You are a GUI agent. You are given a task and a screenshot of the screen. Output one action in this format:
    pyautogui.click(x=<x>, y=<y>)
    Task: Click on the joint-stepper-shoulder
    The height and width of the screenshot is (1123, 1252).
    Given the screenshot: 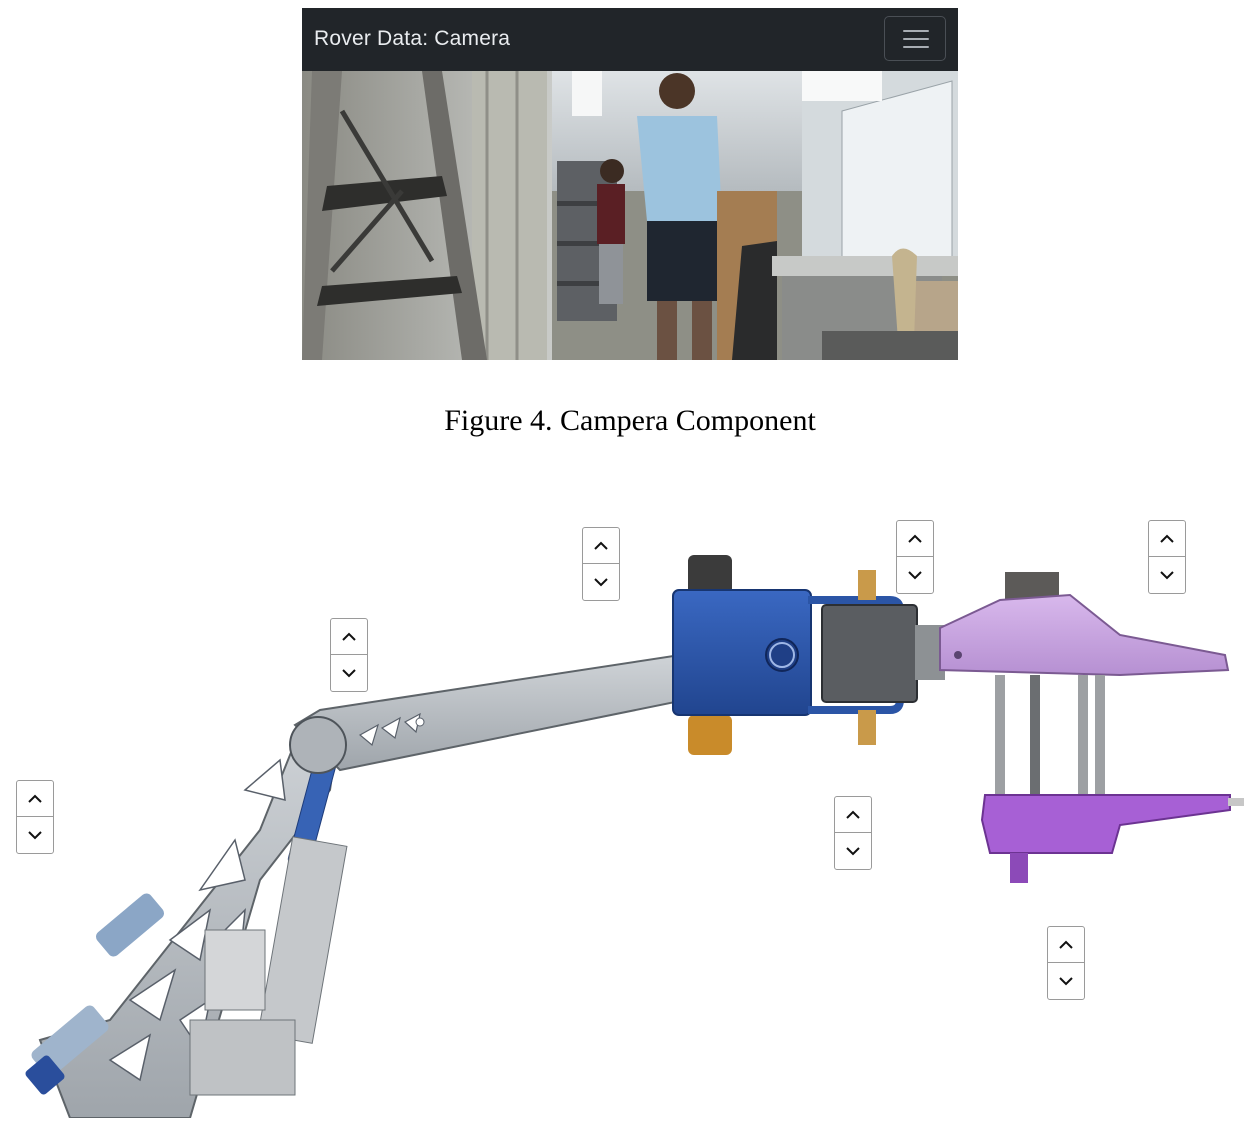 What is the action you would take?
    pyautogui.click(x=349, y=655)
    